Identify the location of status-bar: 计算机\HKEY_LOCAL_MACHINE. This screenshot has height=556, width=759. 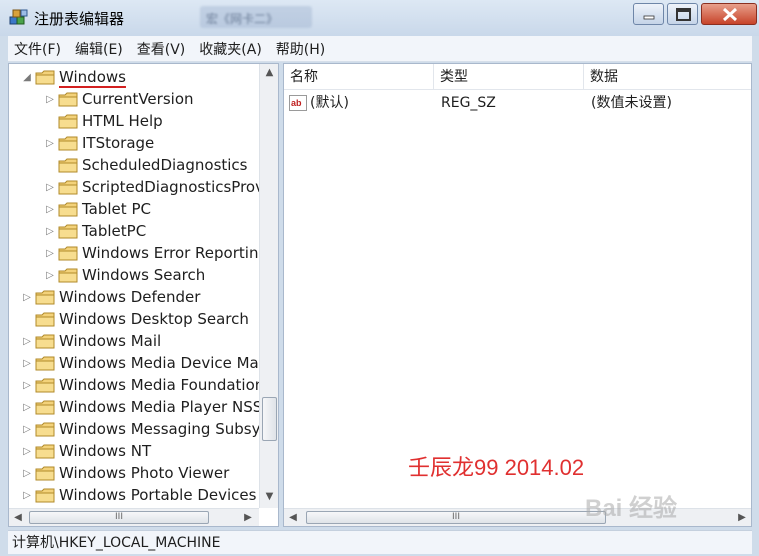
(380, 542).